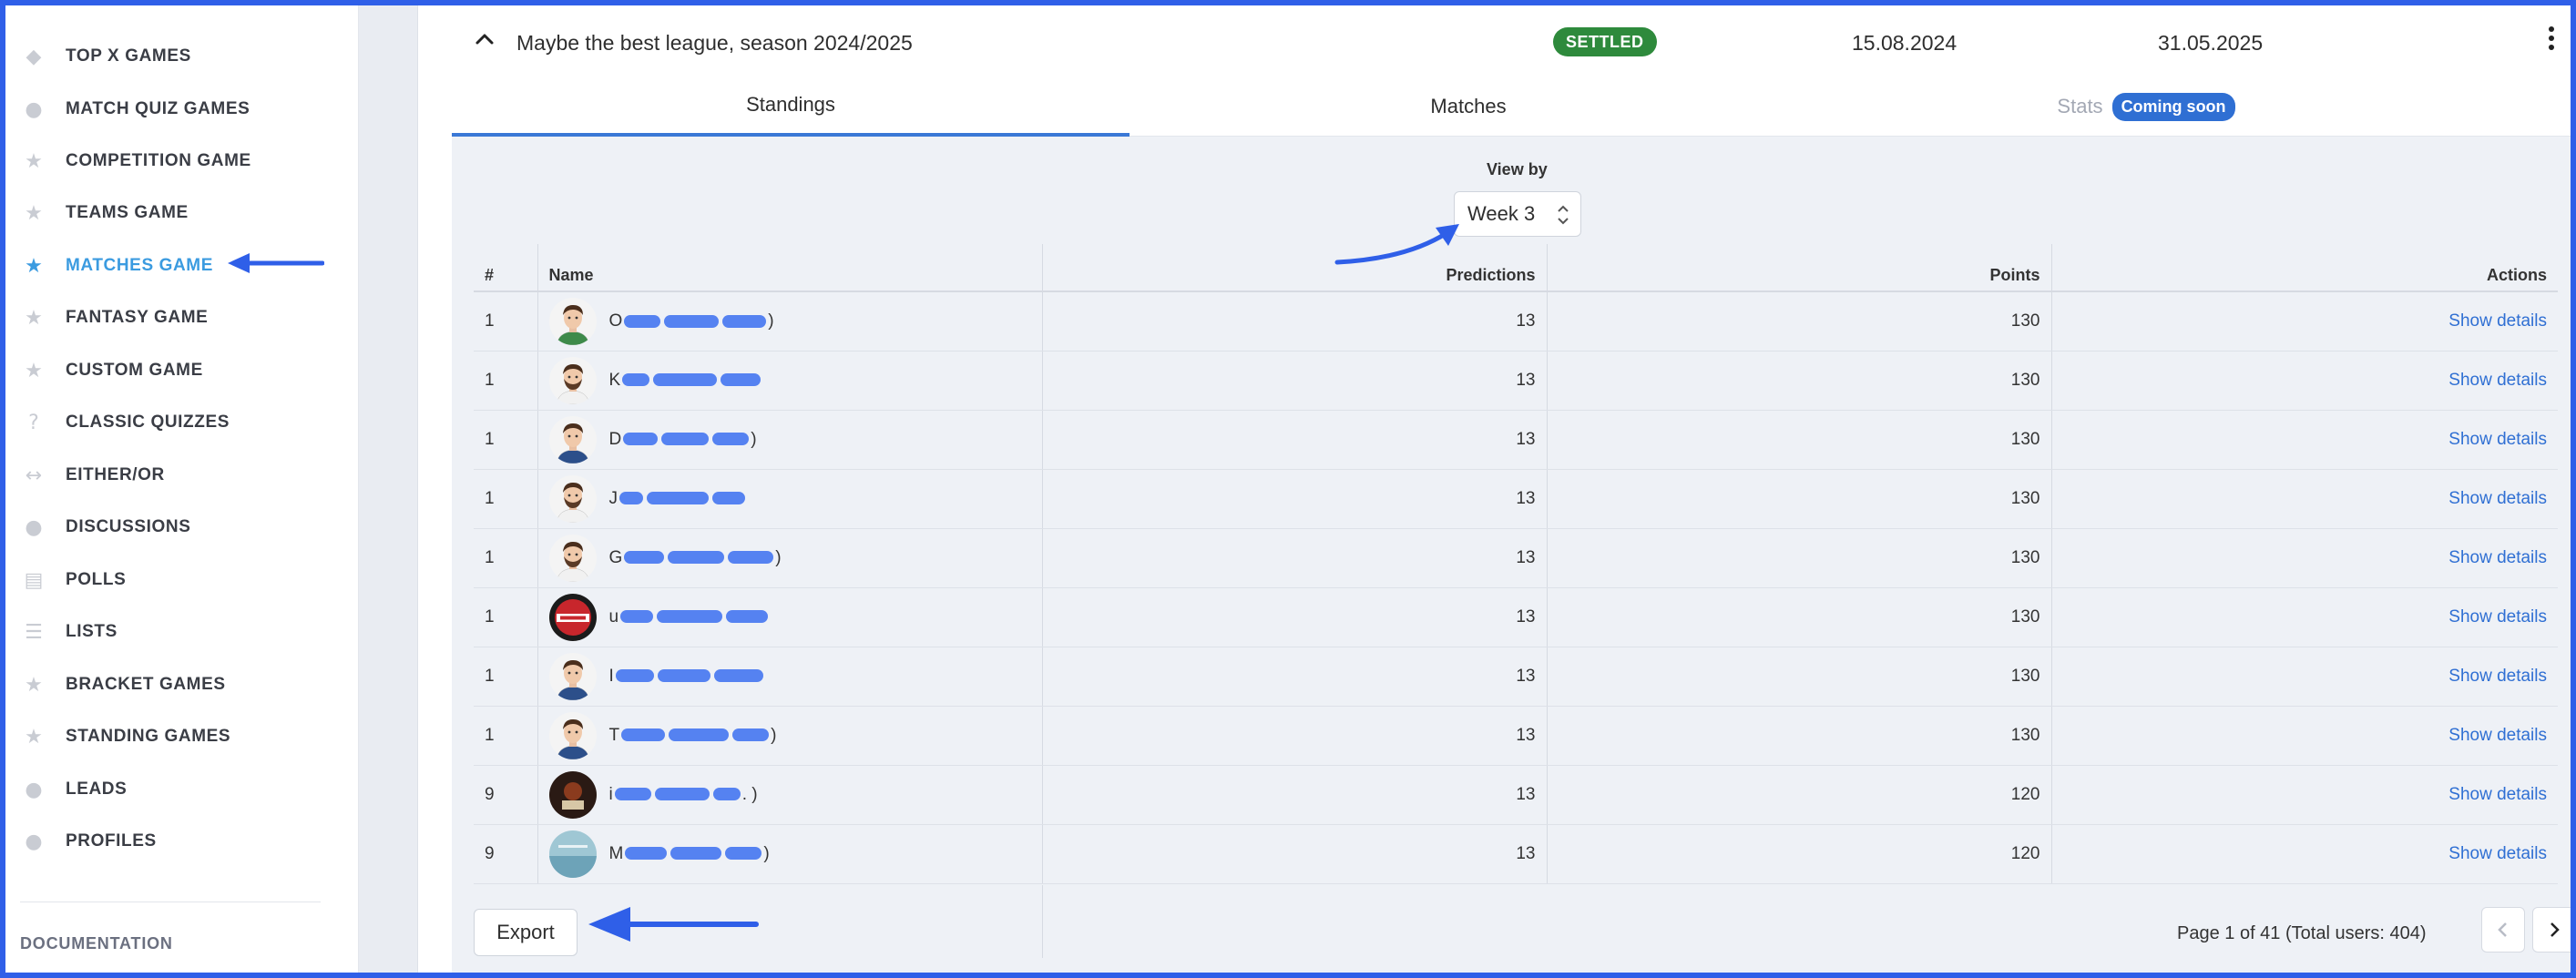 This screenshot has width=2576, height=978. I want to click on table-row: 1 G) 13 130 Show details, so click(1516, 558).